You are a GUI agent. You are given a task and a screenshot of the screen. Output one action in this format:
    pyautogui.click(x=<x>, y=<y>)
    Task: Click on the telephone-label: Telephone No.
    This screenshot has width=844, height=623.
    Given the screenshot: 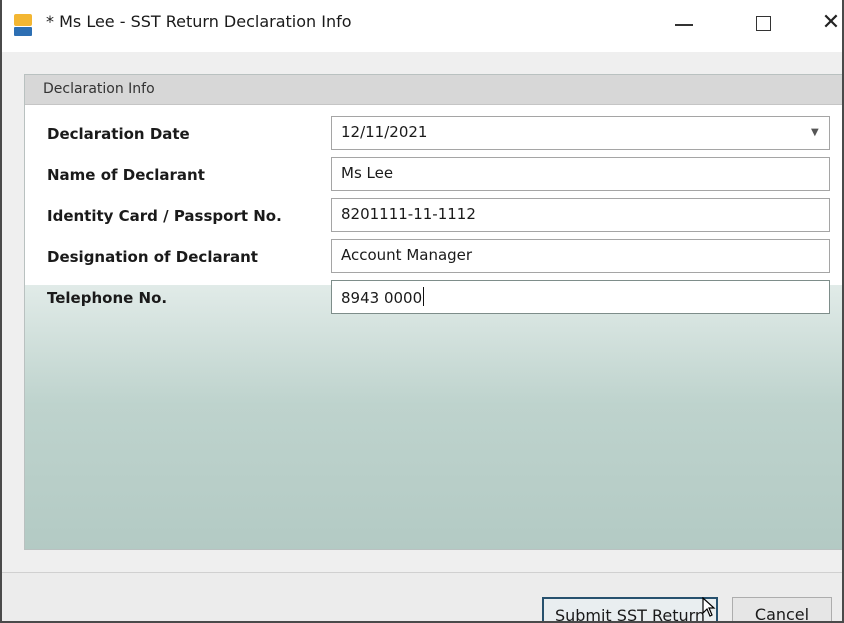 What is the action you would take?
    pyautogui.click(x=107, y=298)
    